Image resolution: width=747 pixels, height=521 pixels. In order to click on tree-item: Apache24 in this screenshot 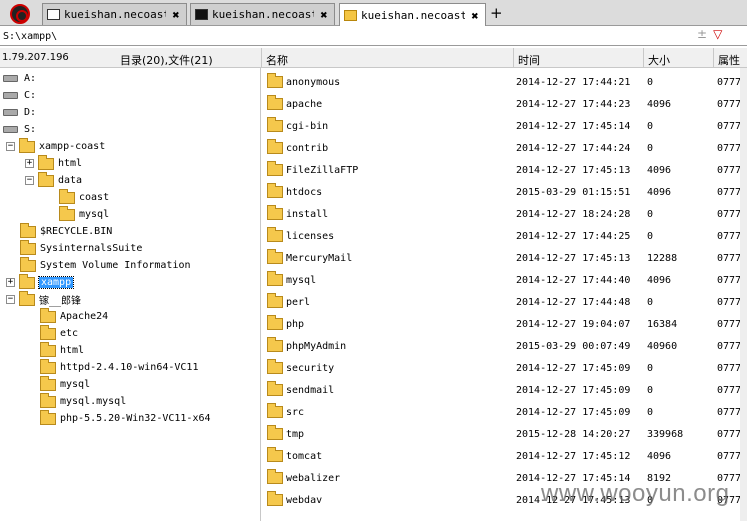, I will do `click(74, 316)`.